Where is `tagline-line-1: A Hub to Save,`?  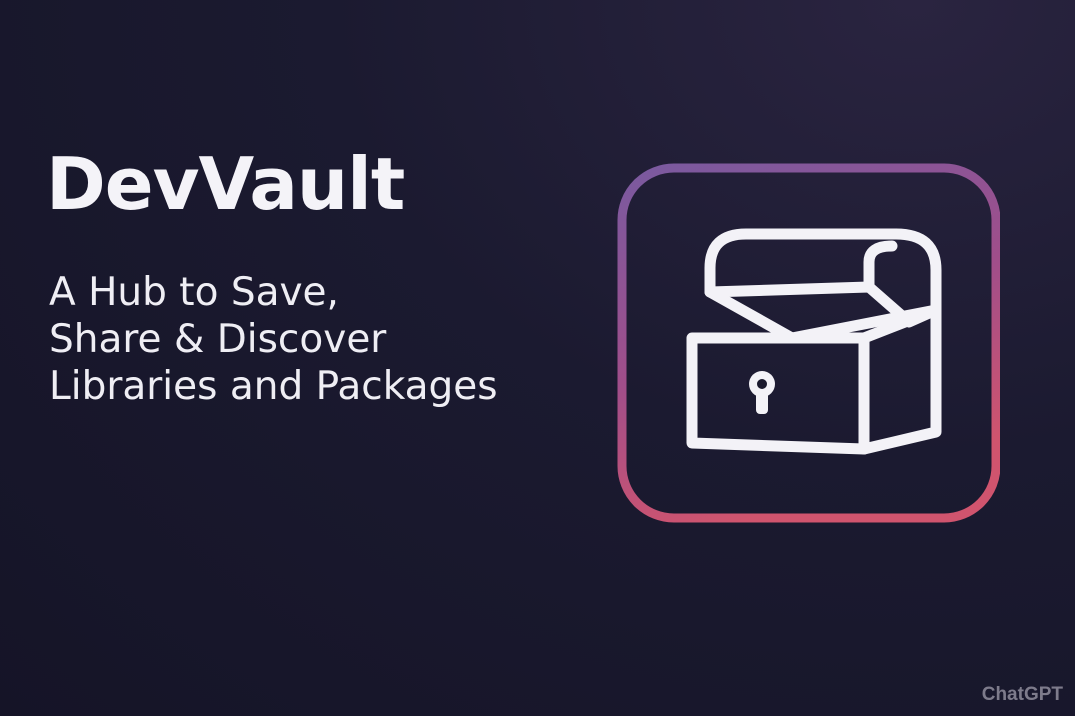 tagline-line-1: A Hub to Save, is located at coordinates (194, 292).